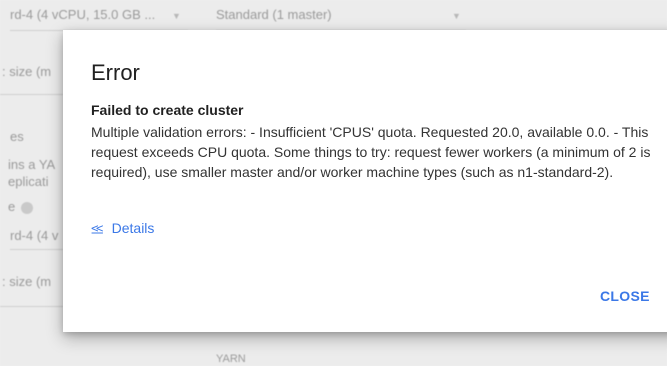 The height and width of the screenshot is (366, 667). I want to click on cluster-mode-value: Standard (1 master), so click(274, 14).